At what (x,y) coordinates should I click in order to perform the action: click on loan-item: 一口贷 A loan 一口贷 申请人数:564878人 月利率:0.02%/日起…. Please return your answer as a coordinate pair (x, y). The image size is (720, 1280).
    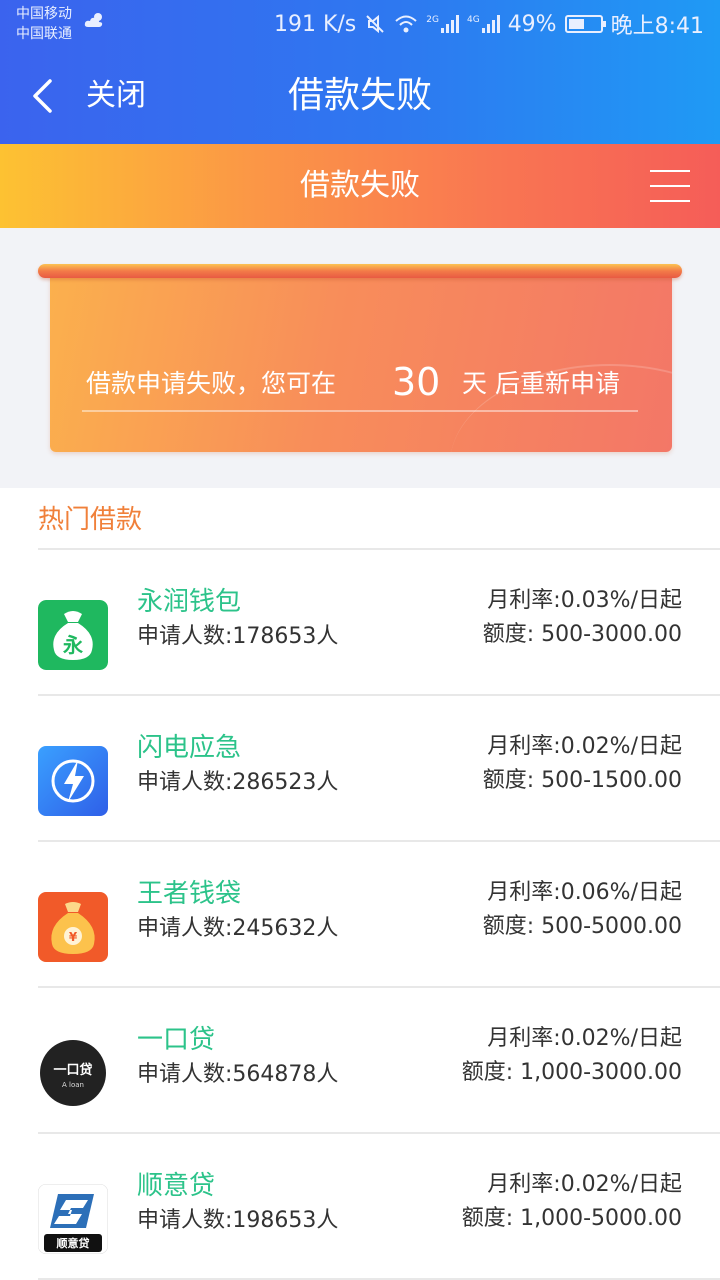
    Looking at the image, I should click on (379, 1061).